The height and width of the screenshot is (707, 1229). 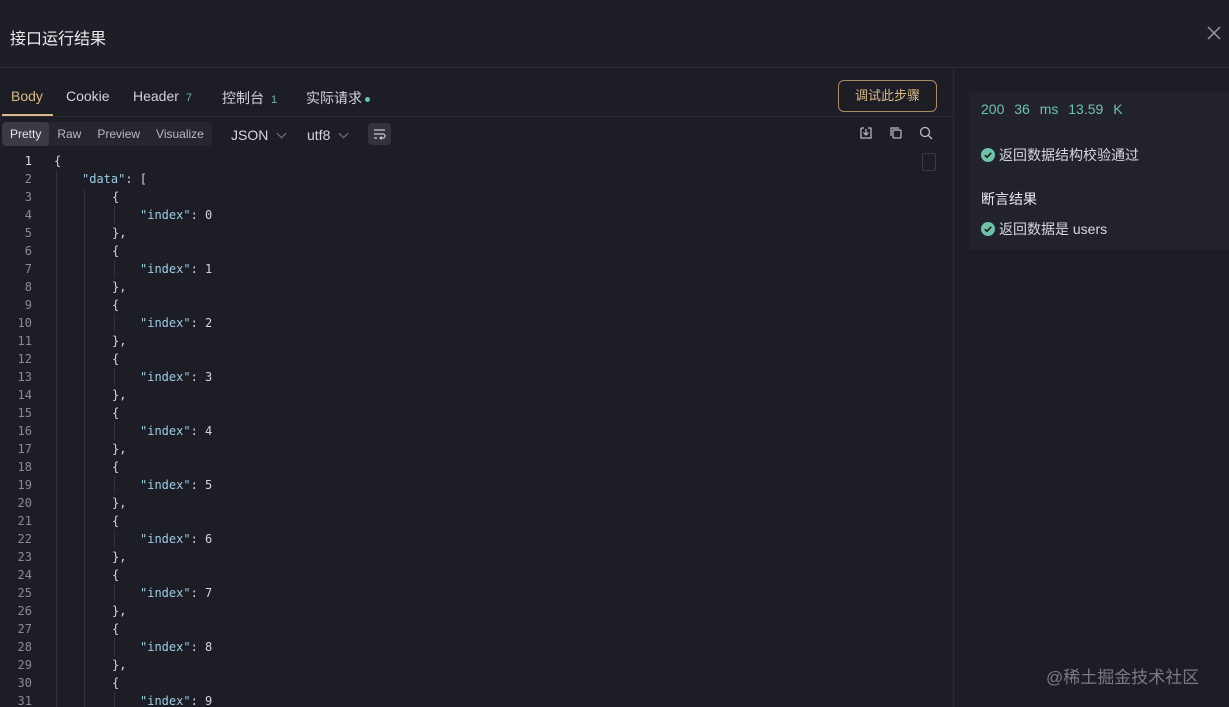 I want to click on download-icon, so click(x=866, y=133).